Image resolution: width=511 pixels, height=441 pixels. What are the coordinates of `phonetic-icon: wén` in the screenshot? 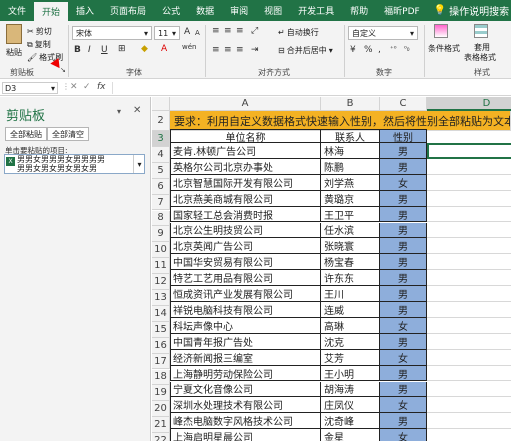 It's located at (189, 47).